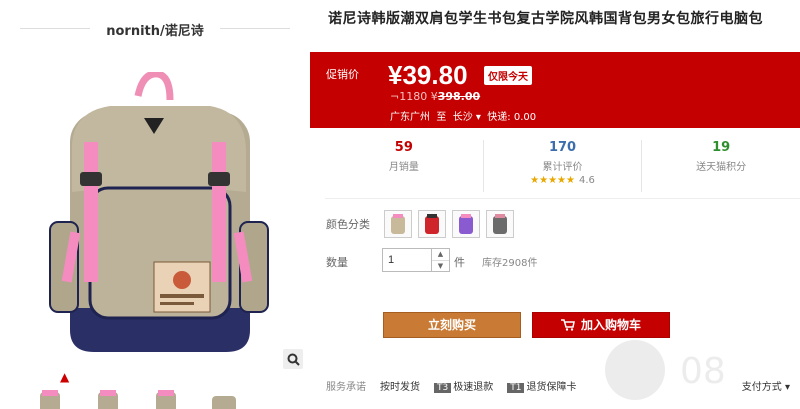 The height and width of the screenshot is (409, 800). I want to click on thumbnail-strip, so click(160, 398).